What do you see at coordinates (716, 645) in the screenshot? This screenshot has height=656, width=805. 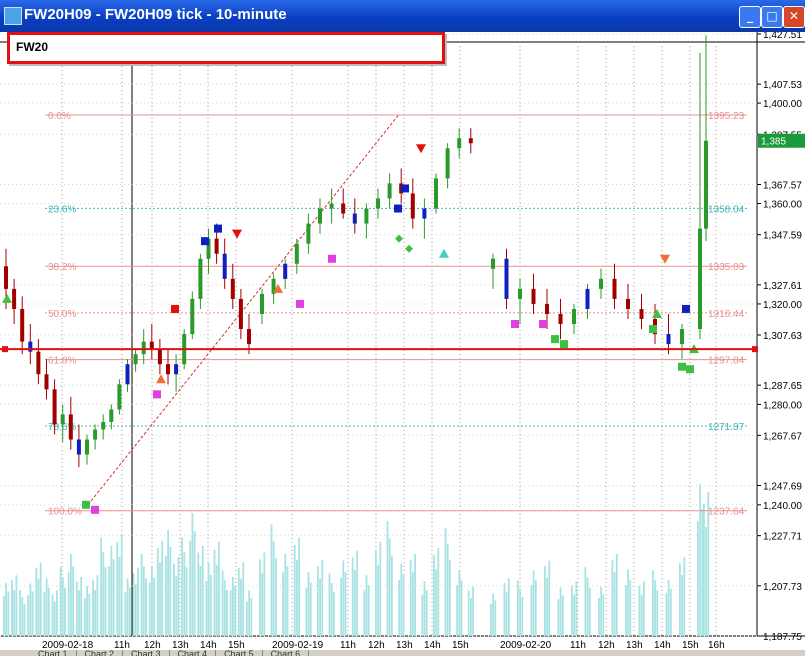 I see `time-axis-label: 16h` at bounding box center [716, 645].